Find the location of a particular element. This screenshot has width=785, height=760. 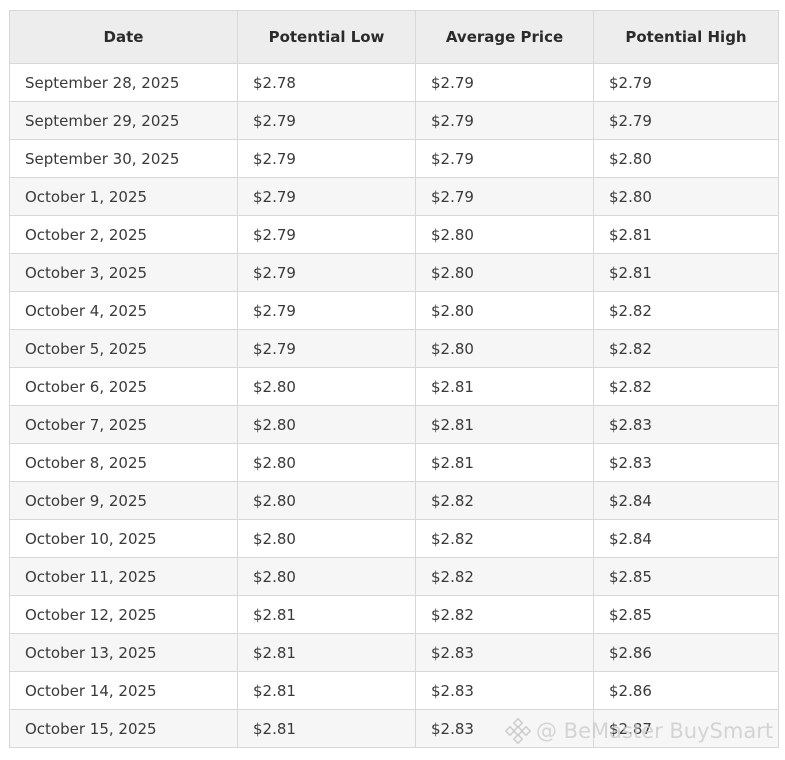

cell-date: October 12, 2025 is located at coordinates (123, 614).